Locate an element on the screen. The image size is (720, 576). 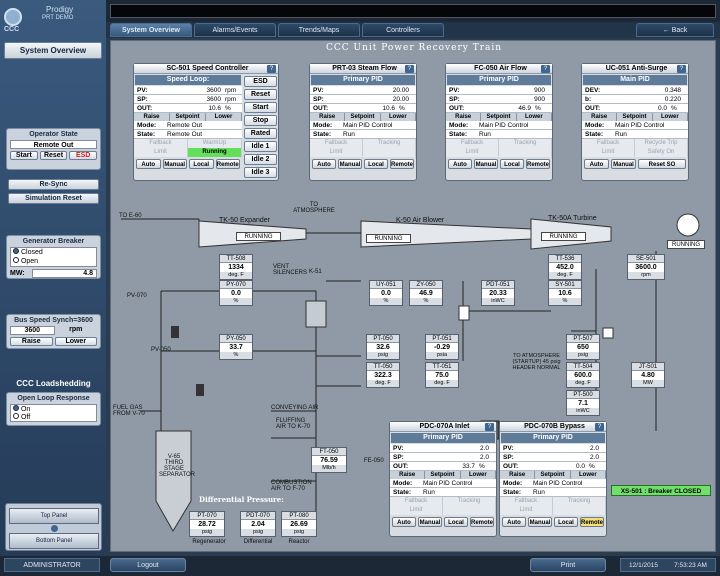
sc501-stop-button: Stop is located at coordinates (260, 120).